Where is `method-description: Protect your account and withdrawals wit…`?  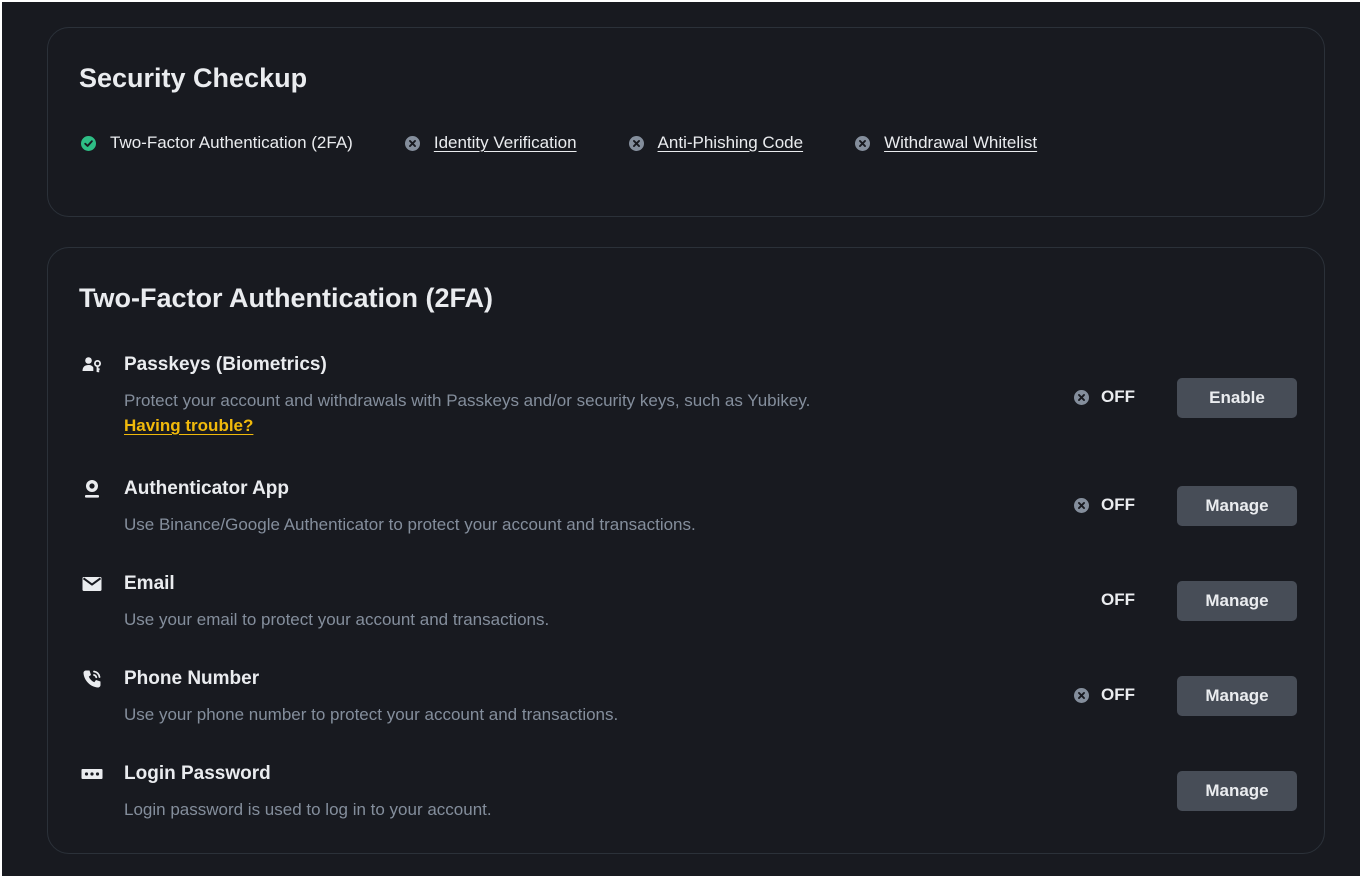
method-description: Protect your account and withdrawals wit… is located at coordinates (467, 400).